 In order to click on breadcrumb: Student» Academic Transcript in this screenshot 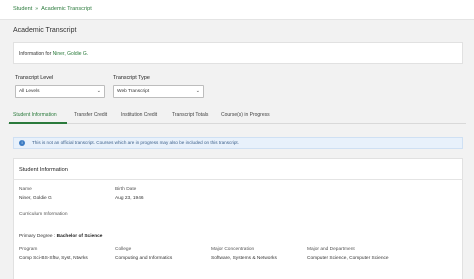, I will do `click(52, 9)`.